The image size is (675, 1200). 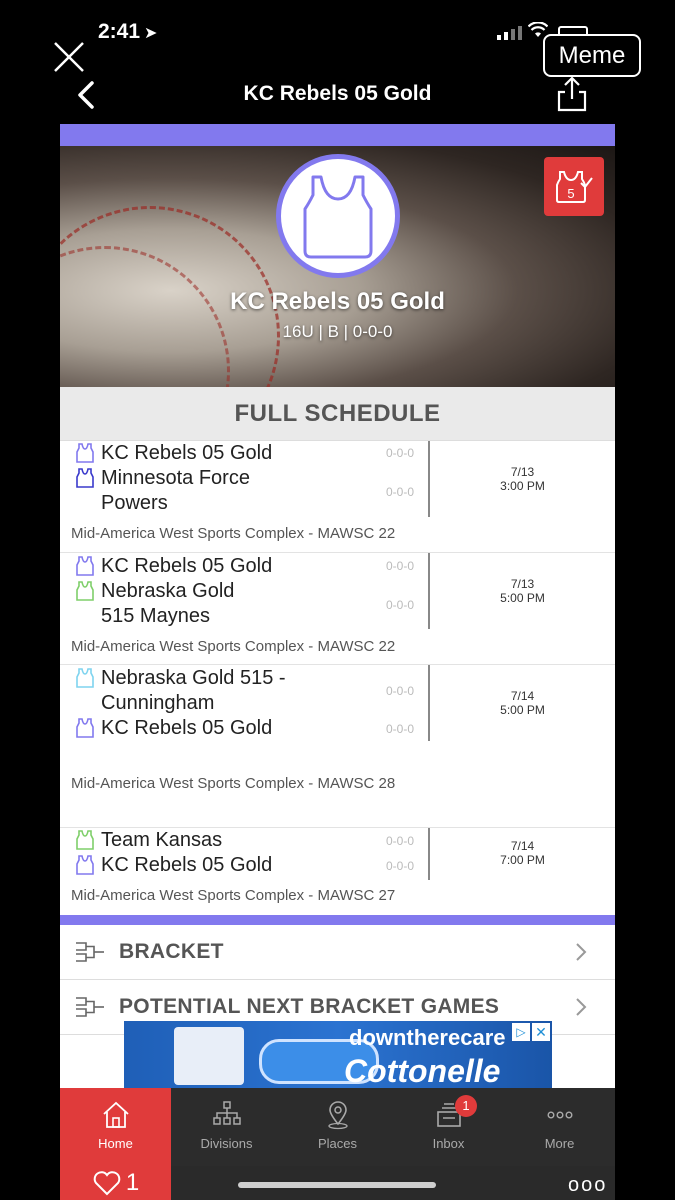 I want to click on game-date: 7/13, so click(x=522, y=584).